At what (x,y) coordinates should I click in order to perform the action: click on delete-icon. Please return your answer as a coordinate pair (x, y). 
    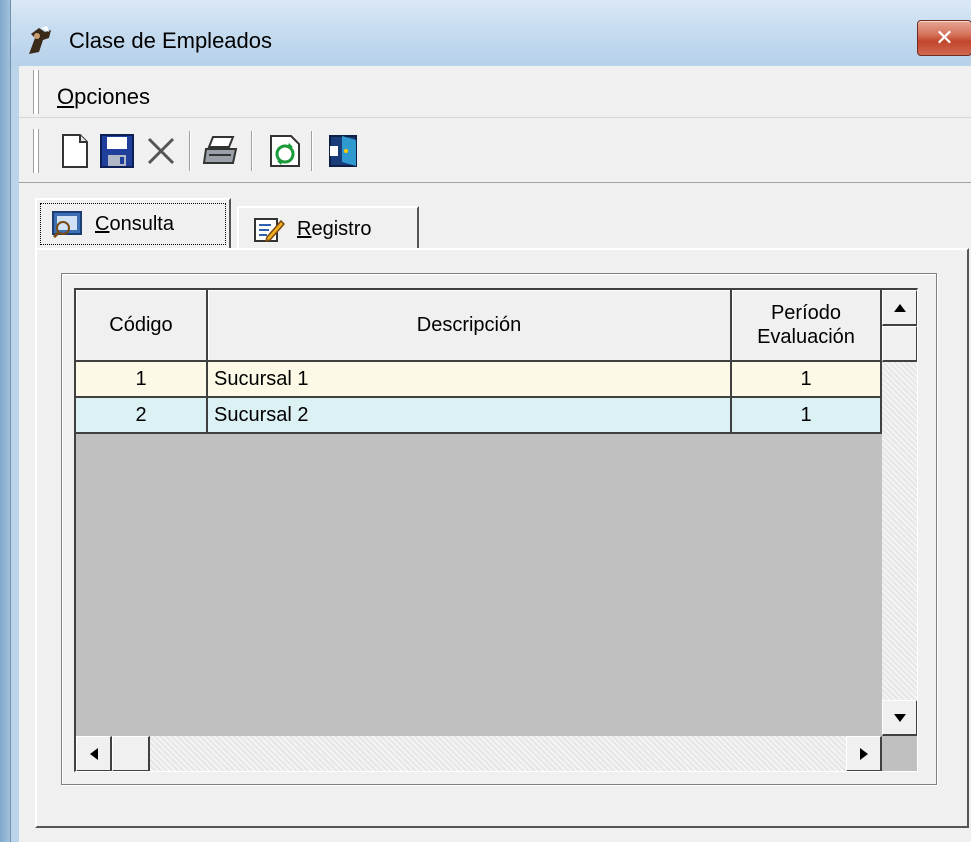
    Looking at the image, I should click on (161, 151).